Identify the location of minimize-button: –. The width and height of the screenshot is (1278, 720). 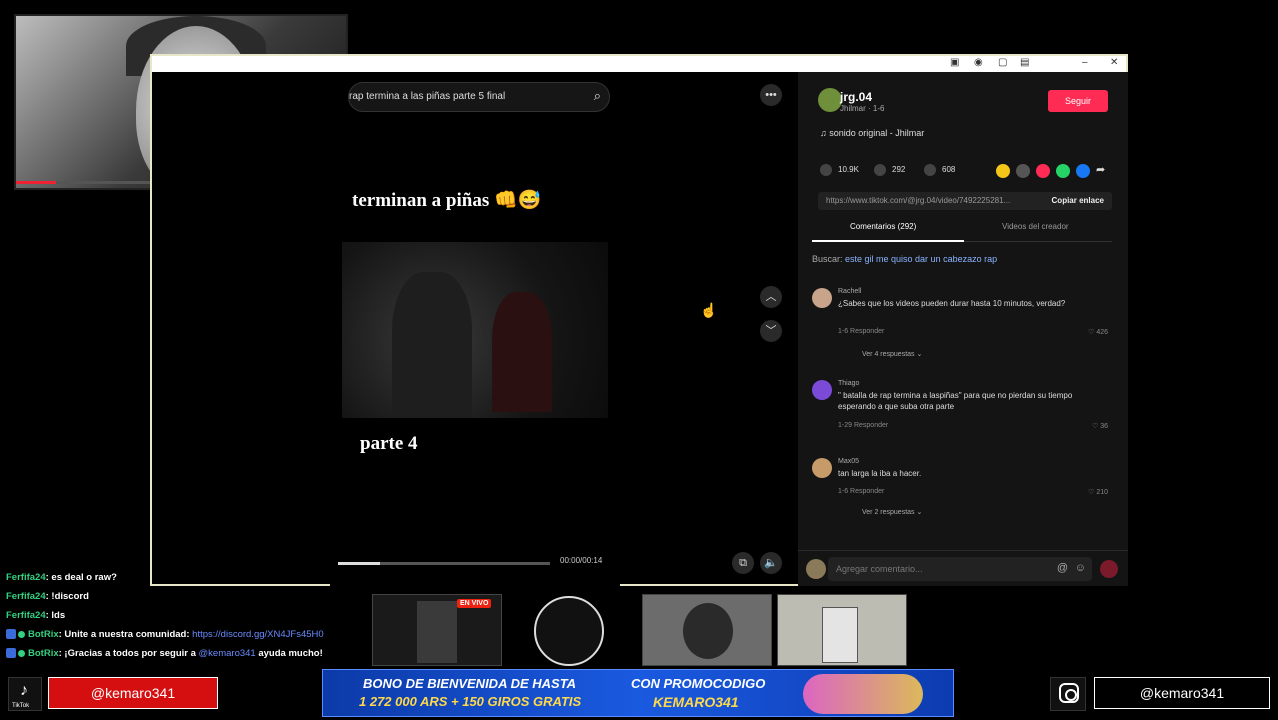
(1085, 62).